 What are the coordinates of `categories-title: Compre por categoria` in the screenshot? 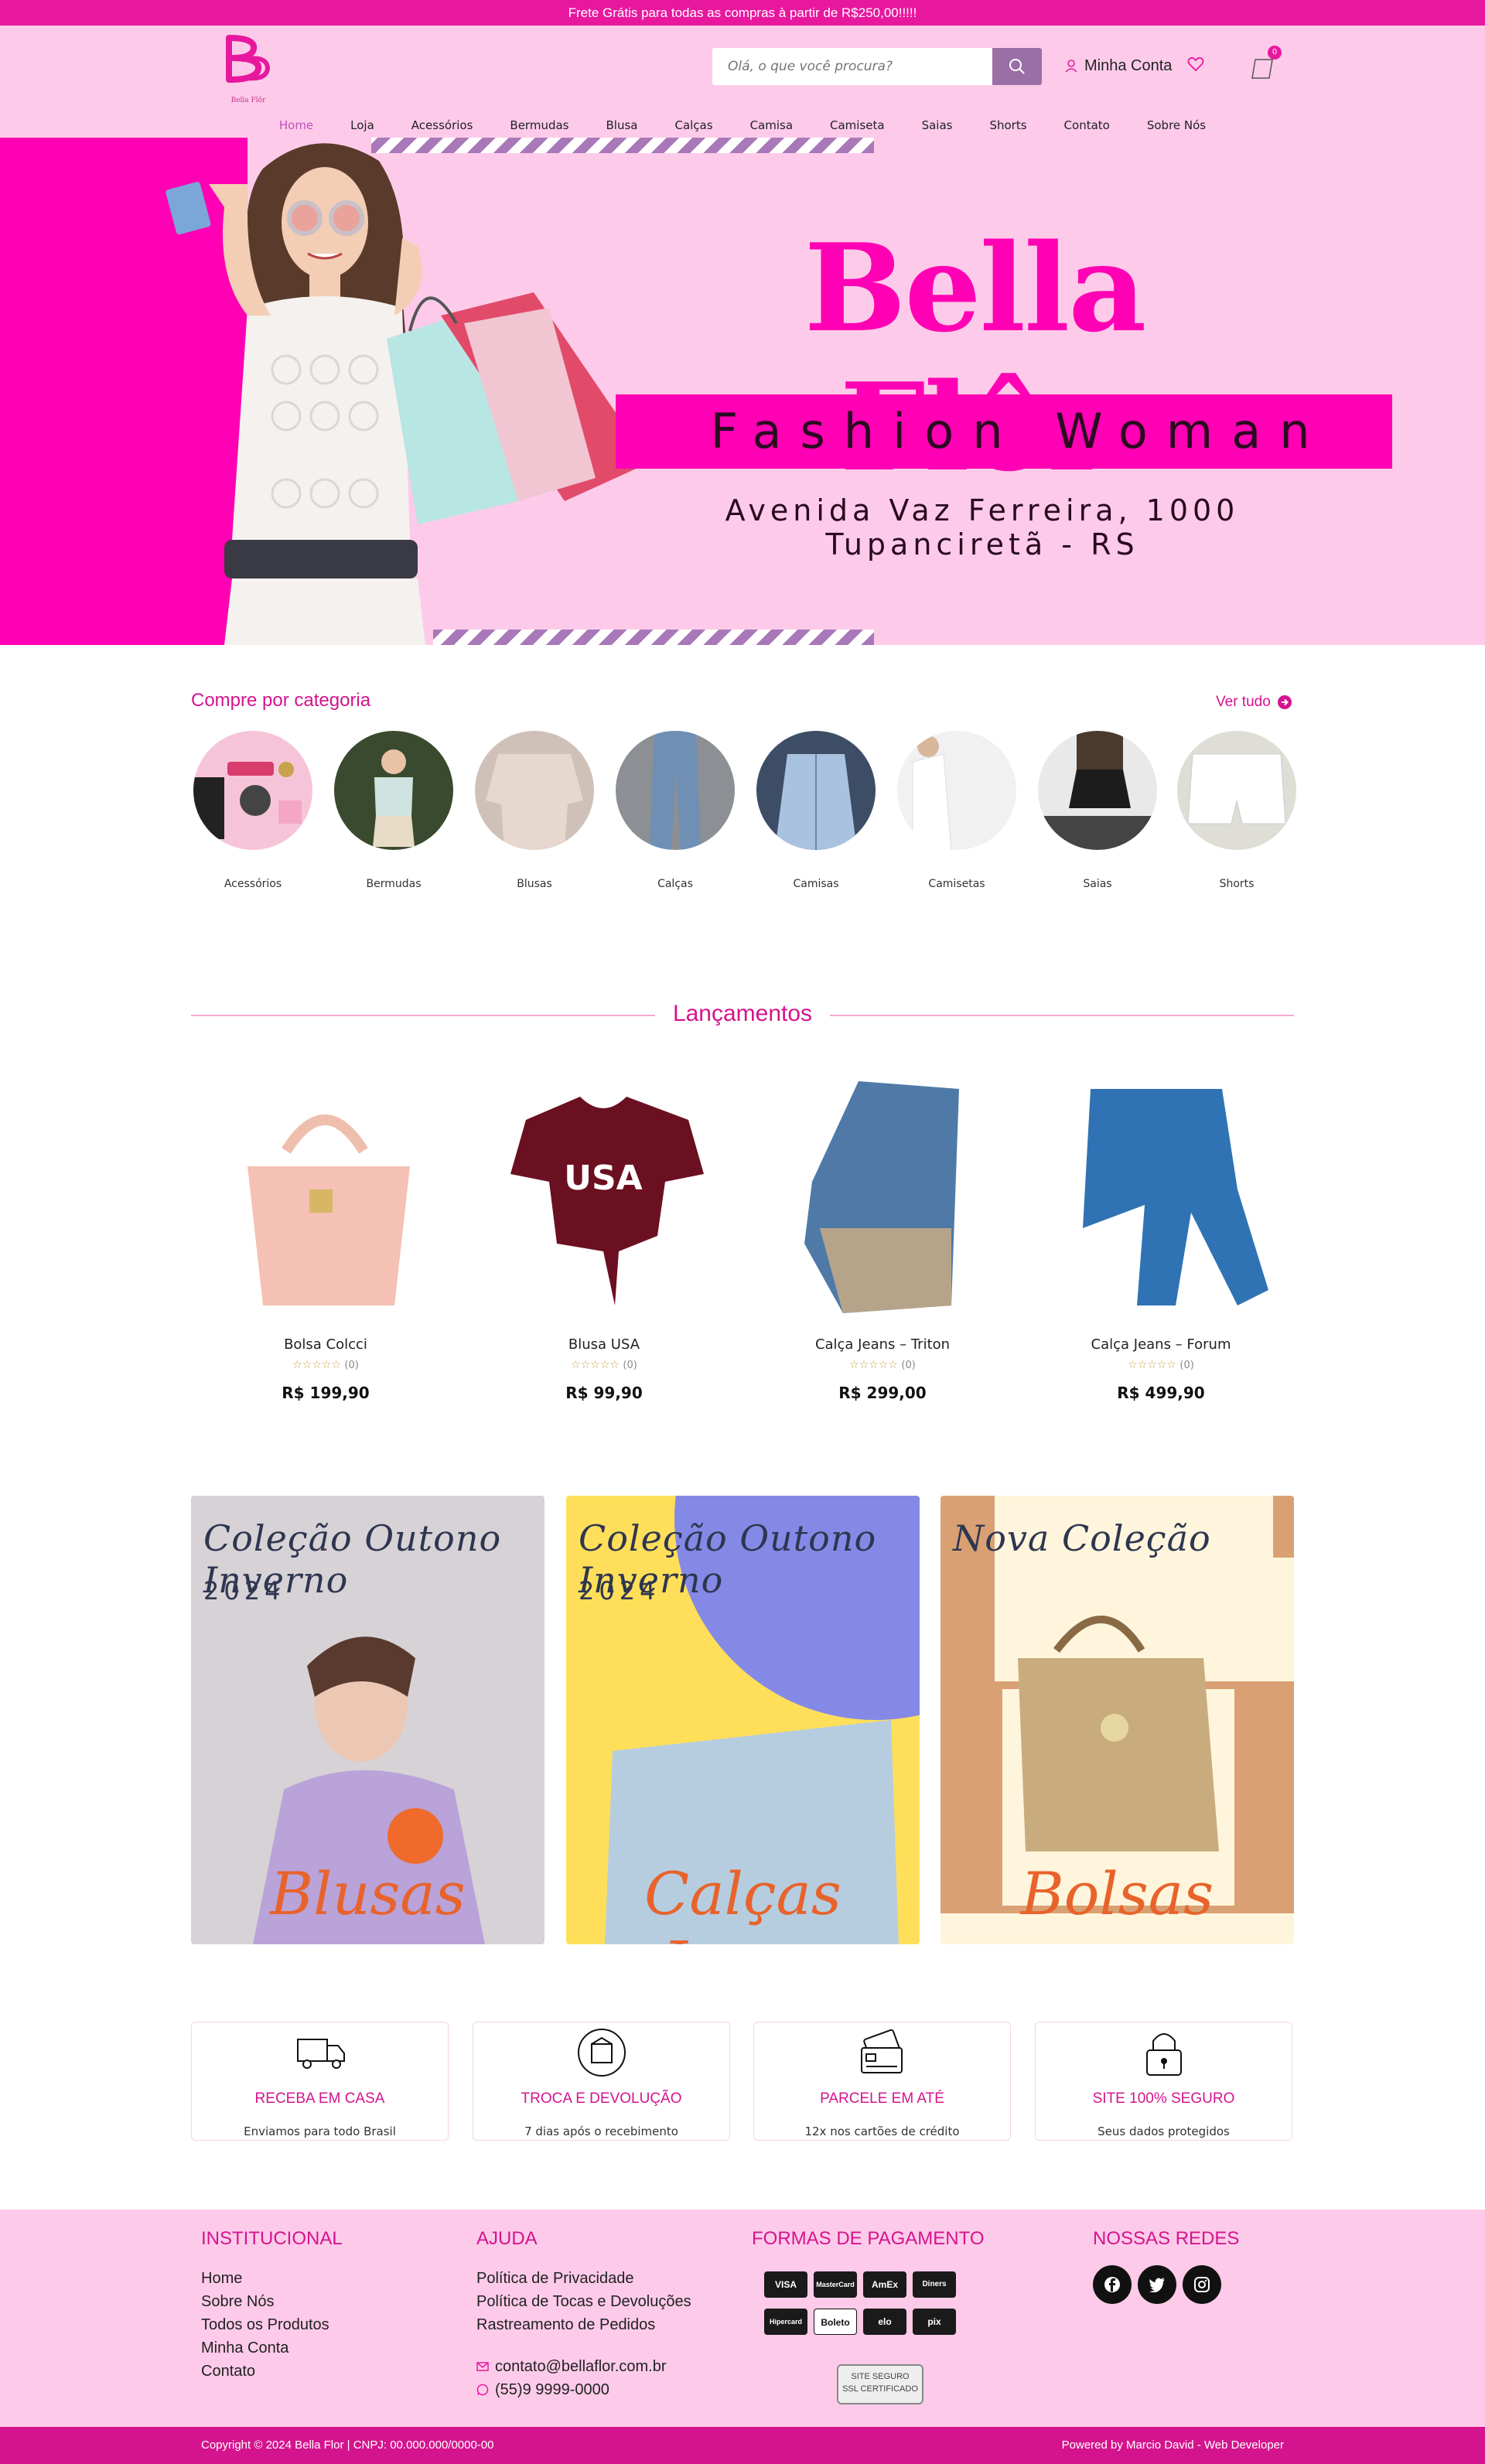 It's located at (281, 700).